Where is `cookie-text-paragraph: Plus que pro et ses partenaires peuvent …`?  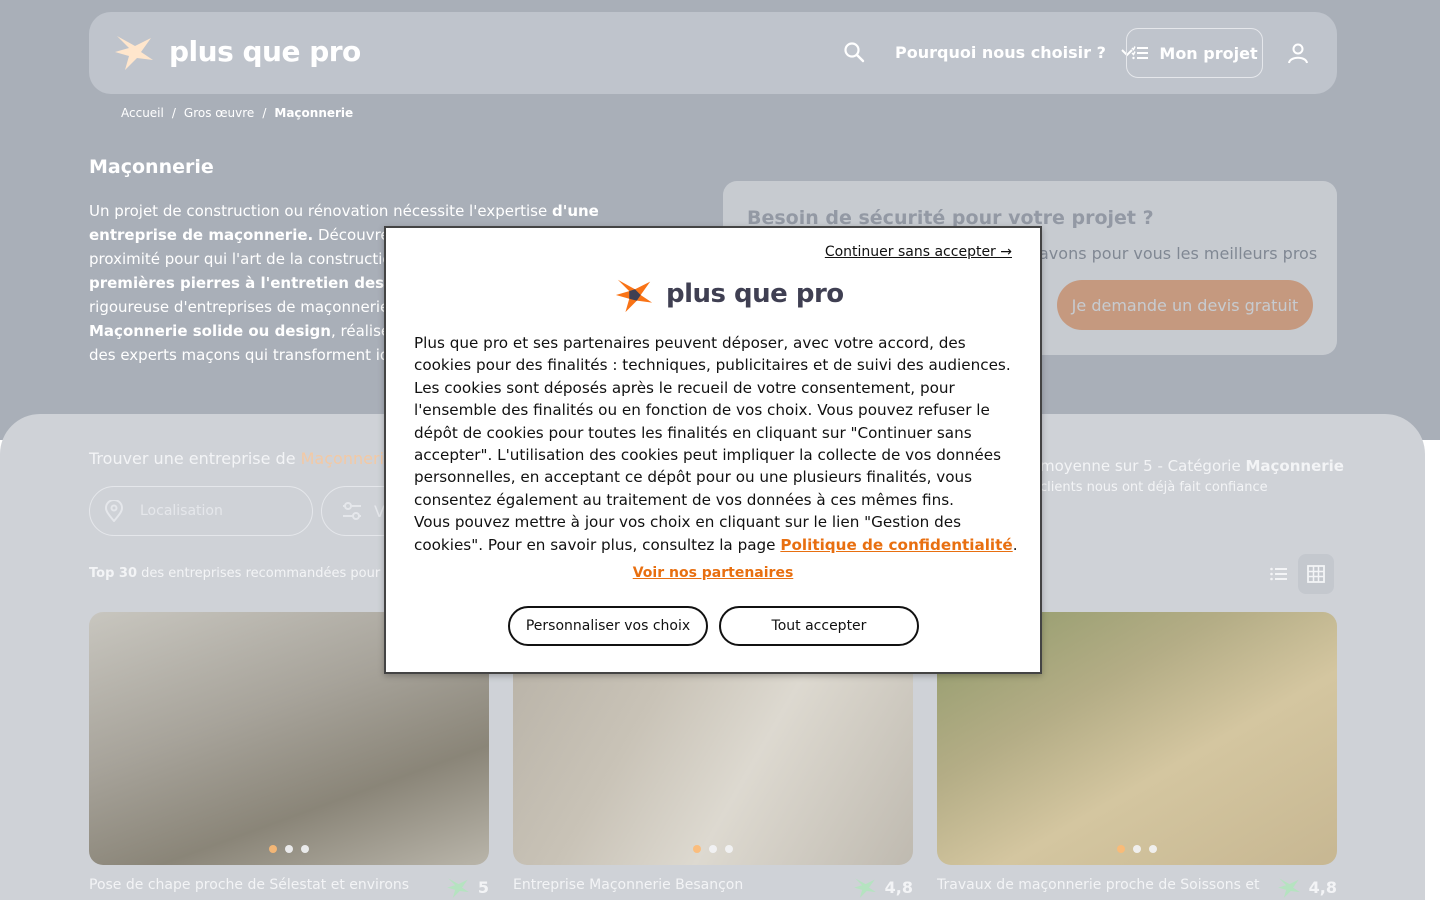 cookie-text-paragraph: Plus que pro et ses partenaires peuvent … is located at coordinates (712, 421).